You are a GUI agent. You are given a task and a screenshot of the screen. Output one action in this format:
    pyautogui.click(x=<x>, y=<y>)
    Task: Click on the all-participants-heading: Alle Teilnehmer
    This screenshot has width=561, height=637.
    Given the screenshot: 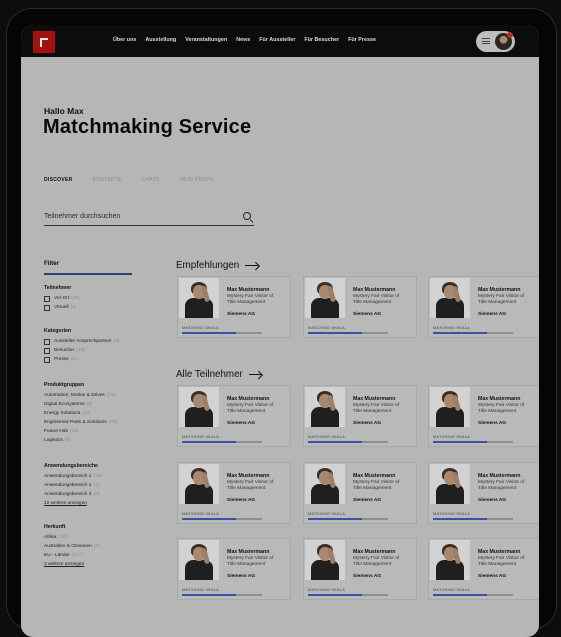 What is the action you would take?
    pyautogui.click(x=219, y=374)
    